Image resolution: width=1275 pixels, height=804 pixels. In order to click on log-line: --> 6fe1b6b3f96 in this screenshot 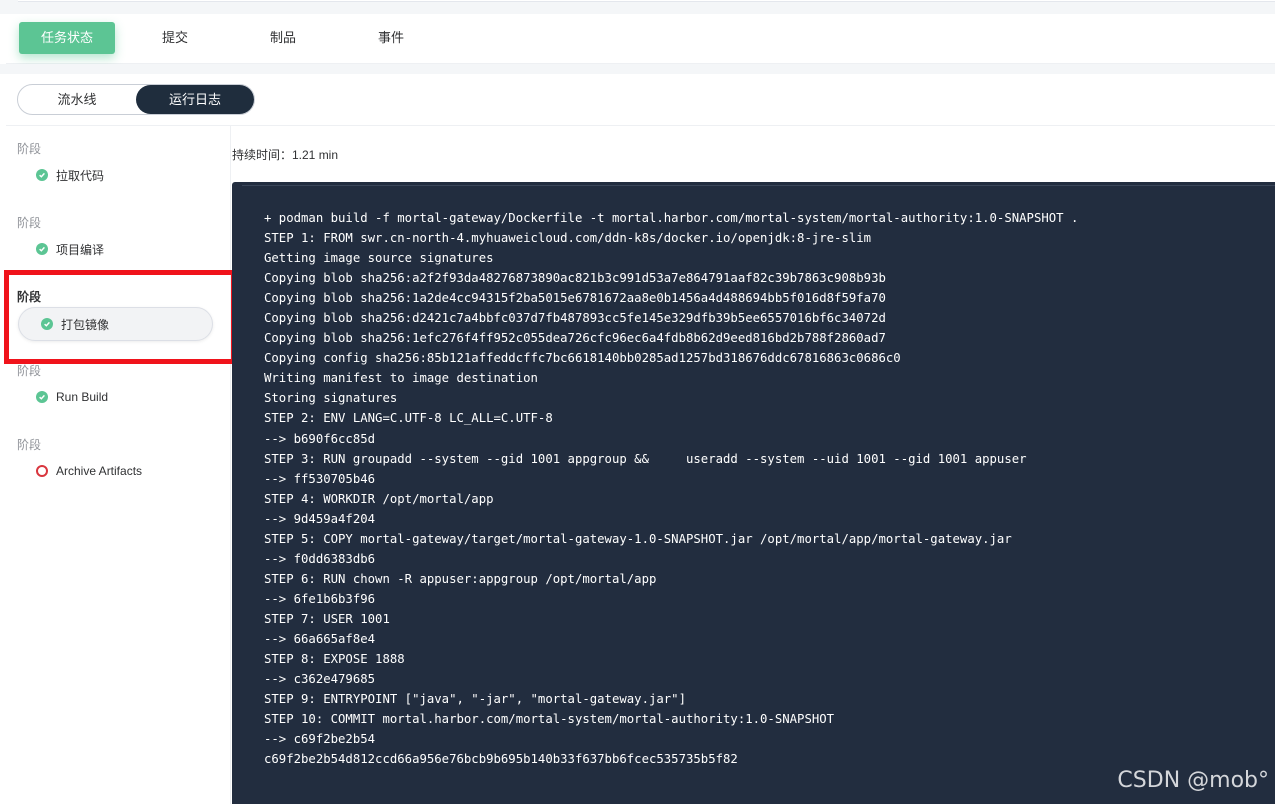, I will do `click(320, 598)`.